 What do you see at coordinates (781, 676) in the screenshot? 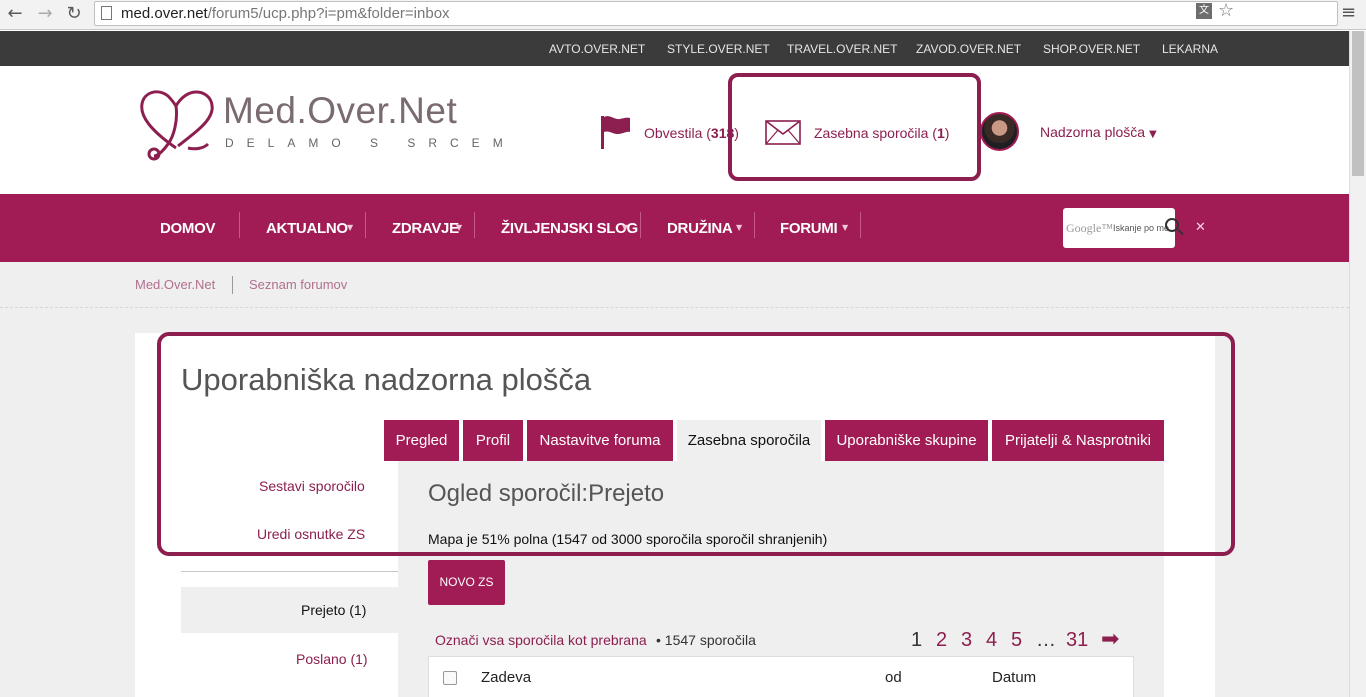
I see `messages-table-header: Zadeva od Datum` at bounding box center [781, 676].